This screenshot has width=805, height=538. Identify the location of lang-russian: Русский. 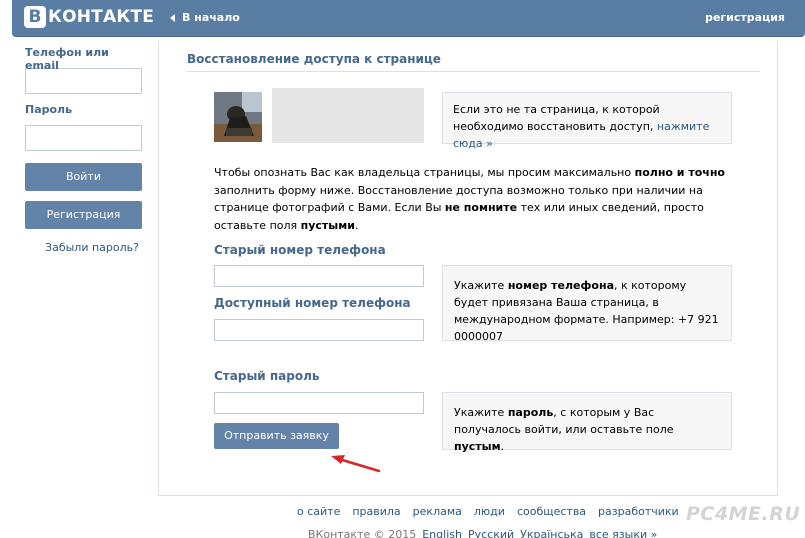
(491, 533).